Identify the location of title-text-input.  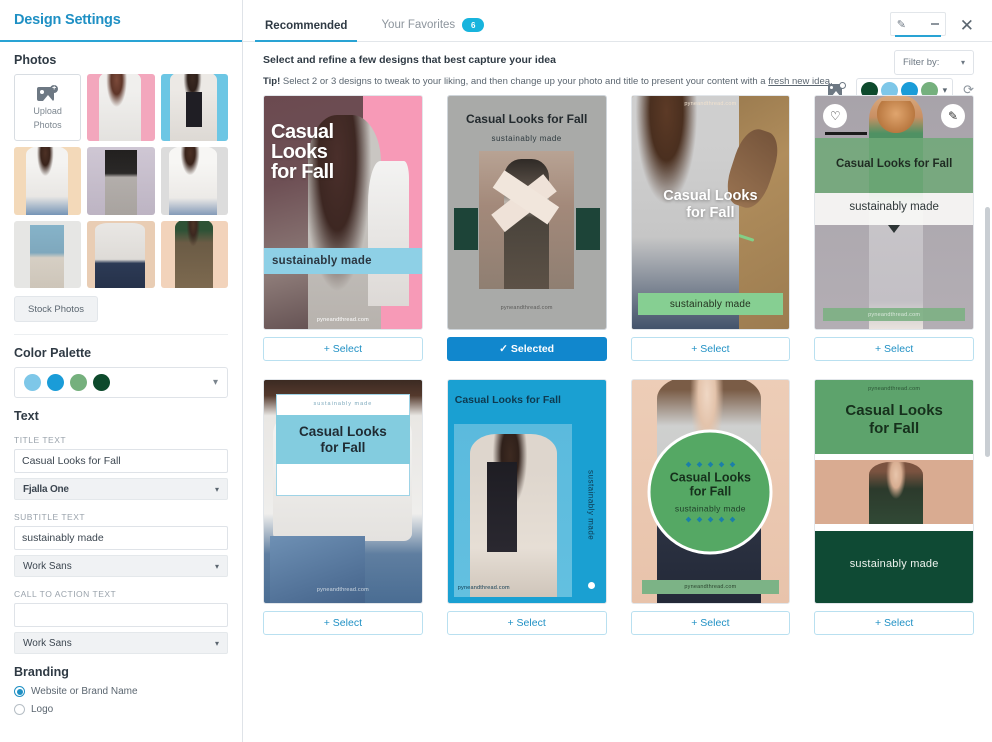
(121, 461).